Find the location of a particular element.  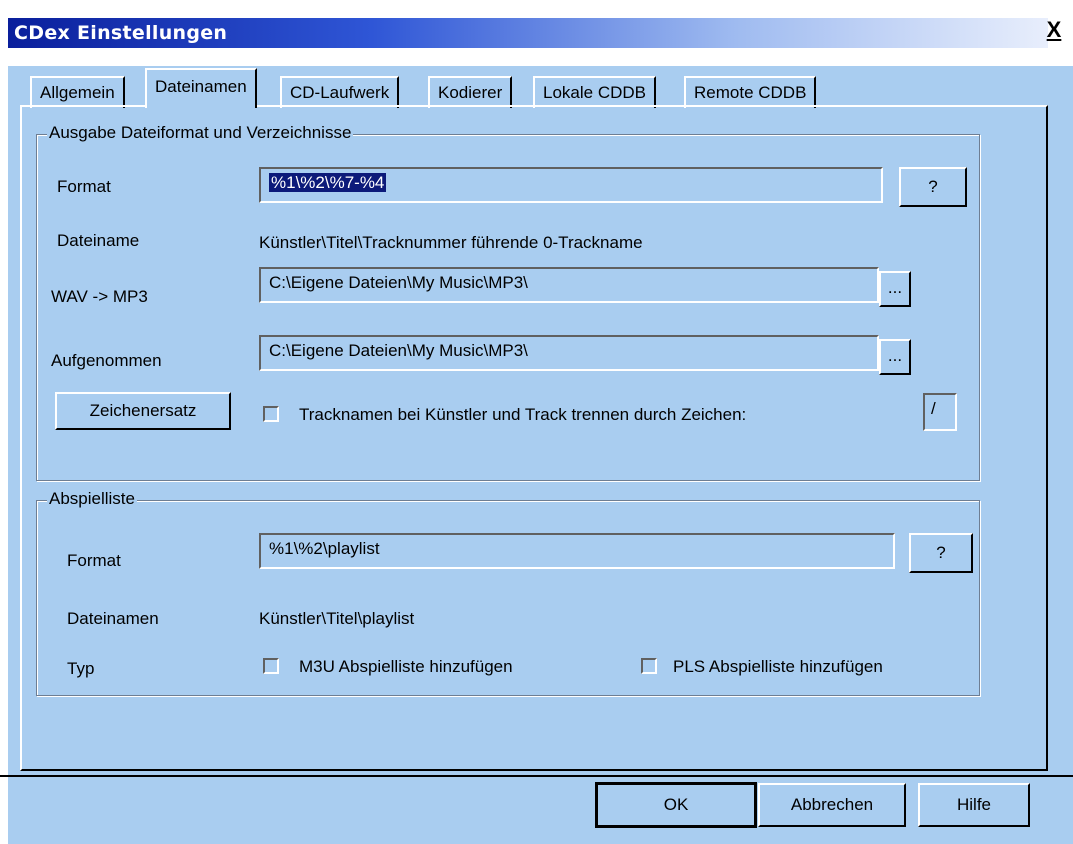

cancel-button: Abbrechen is located at coordinates (832, 805).